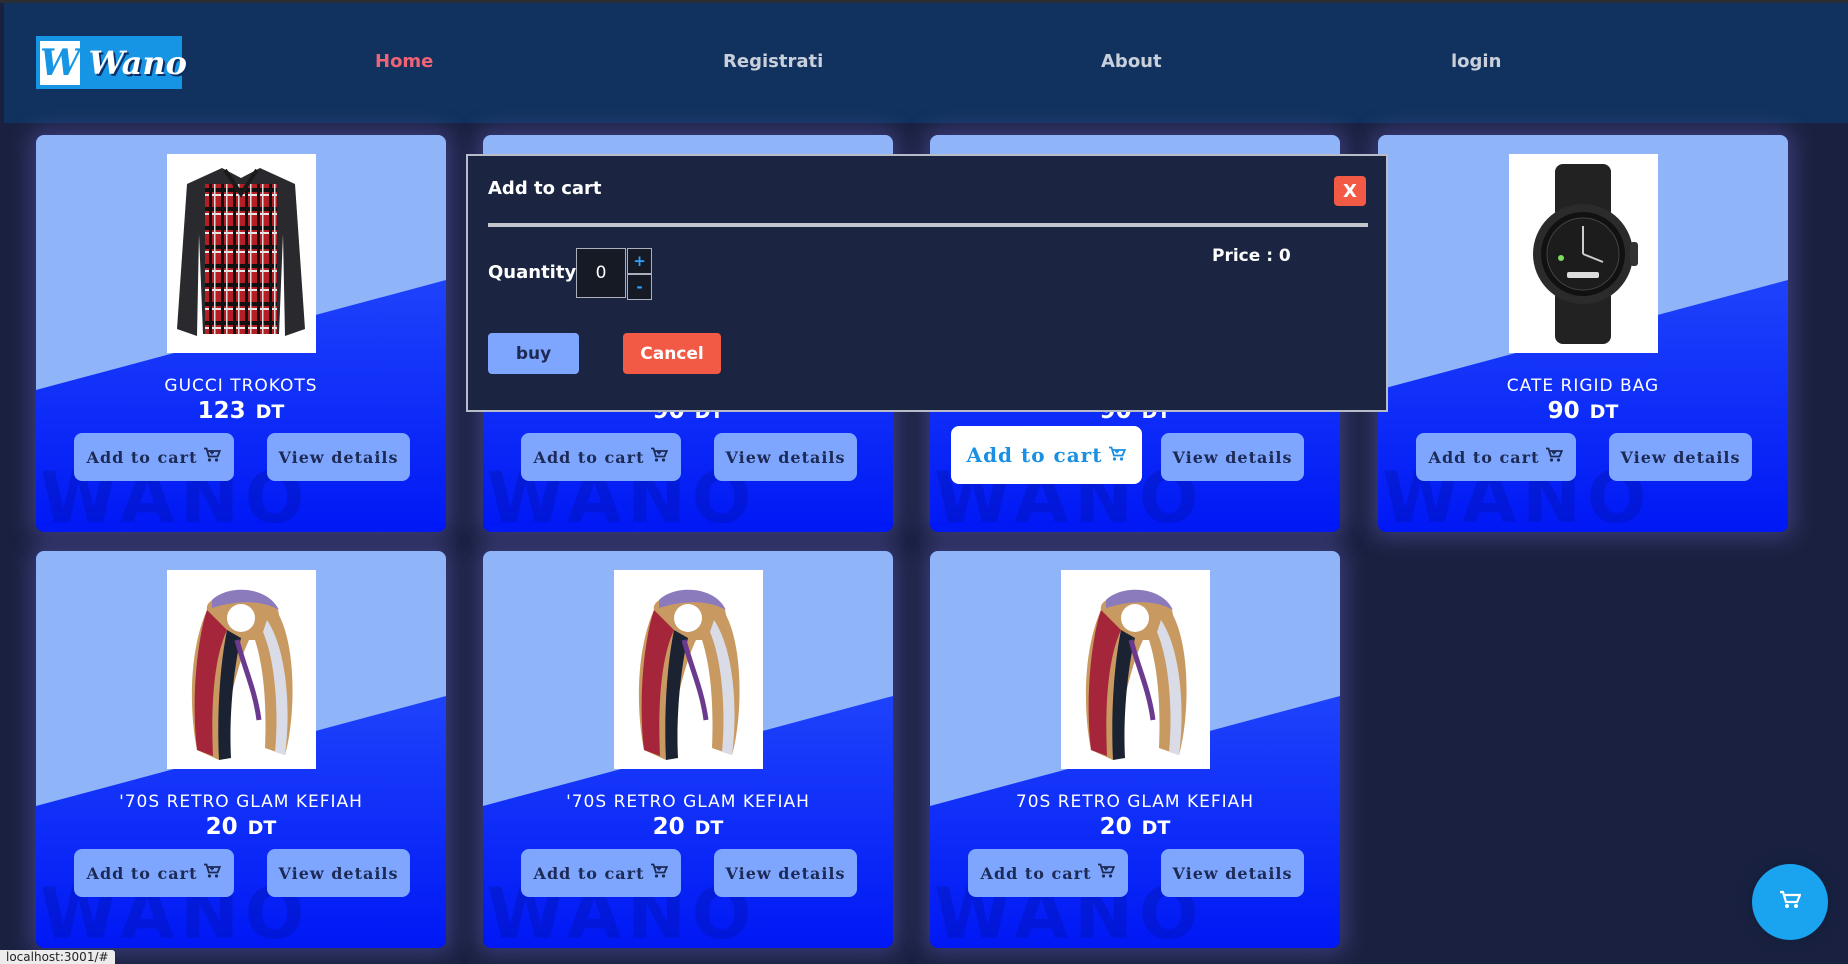  What do you see at coordinates (639, 261) in the screenshot?
I see `quantity-increment-button: +` at bounding box center [639, 261].